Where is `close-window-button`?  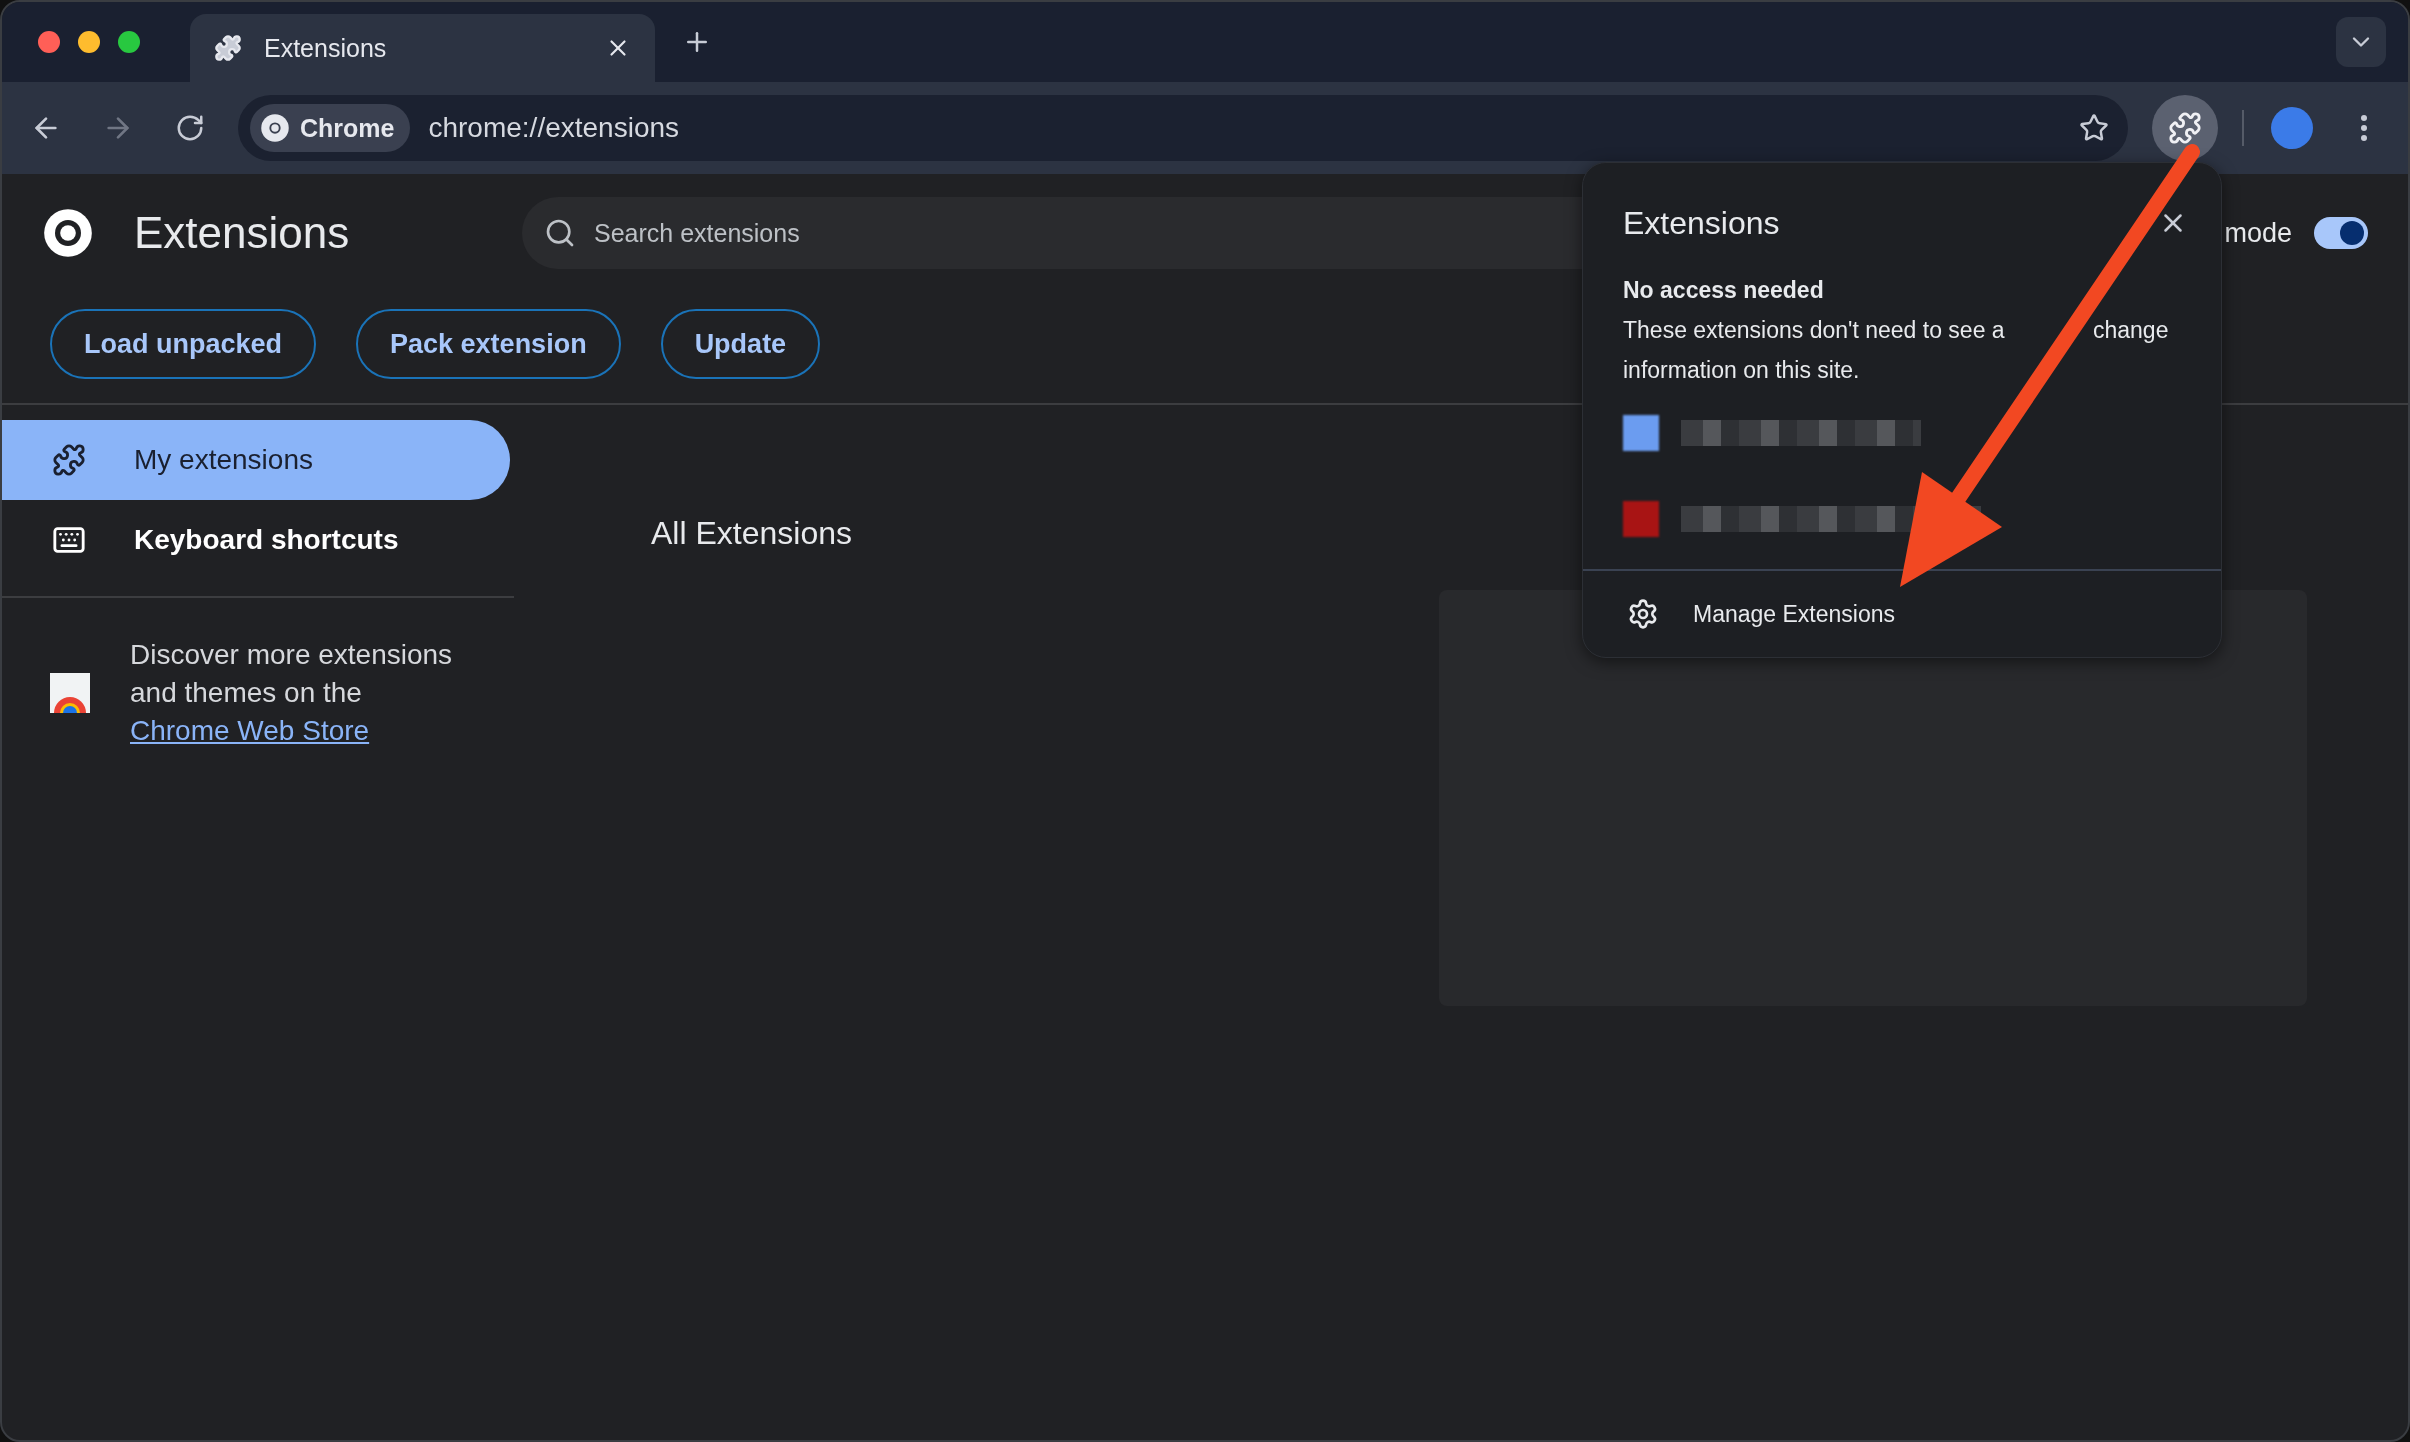 close-window-button is located at coordinates (49, 42).